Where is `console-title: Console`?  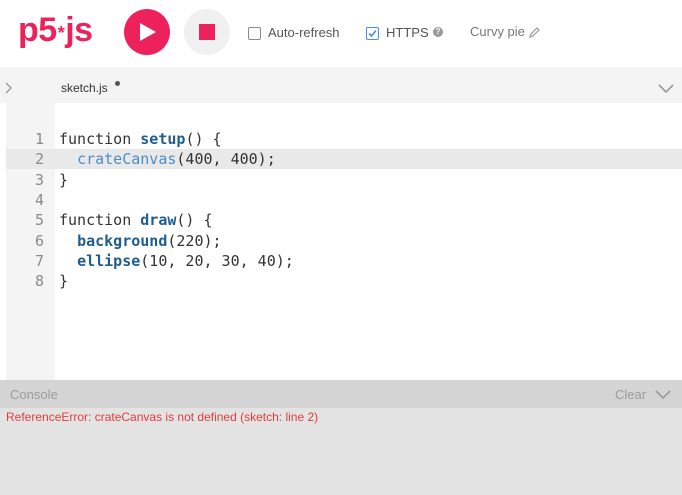
console-title: Console is located at coordinates (34, 394).